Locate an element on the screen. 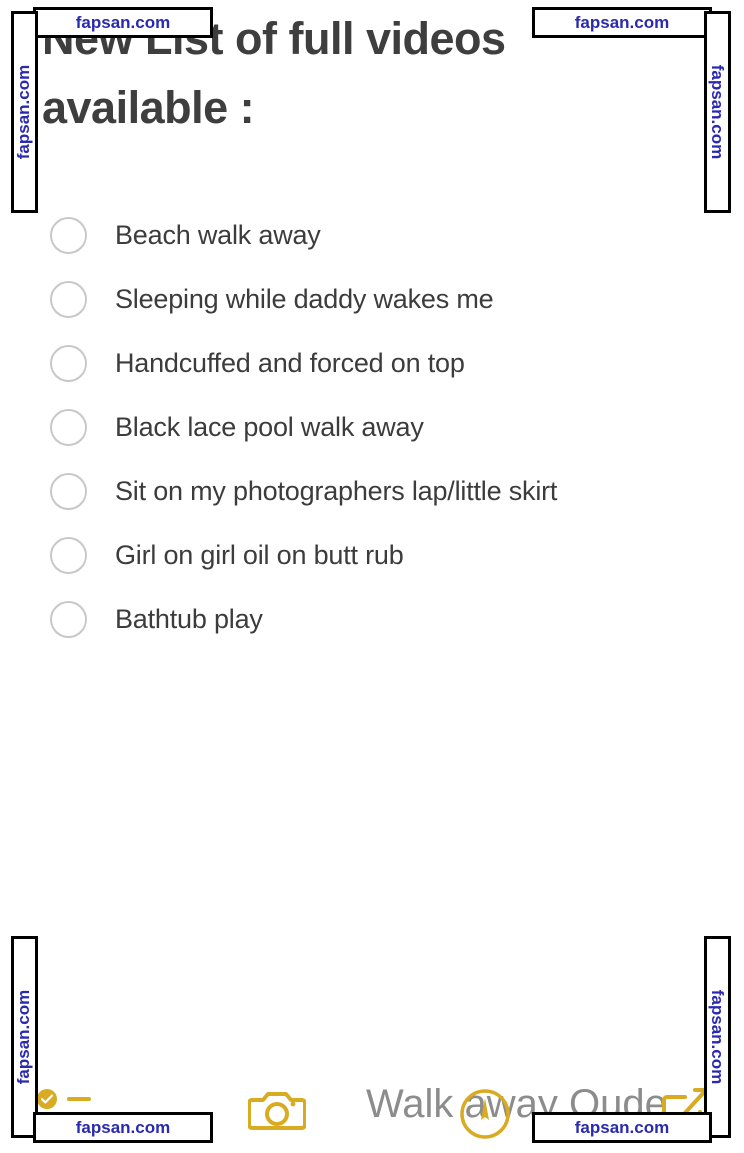 The height and width of the screenshot is (1153, 744). watermark-top-right-vertical: fapsan.com is located at coordinates (717, 112).